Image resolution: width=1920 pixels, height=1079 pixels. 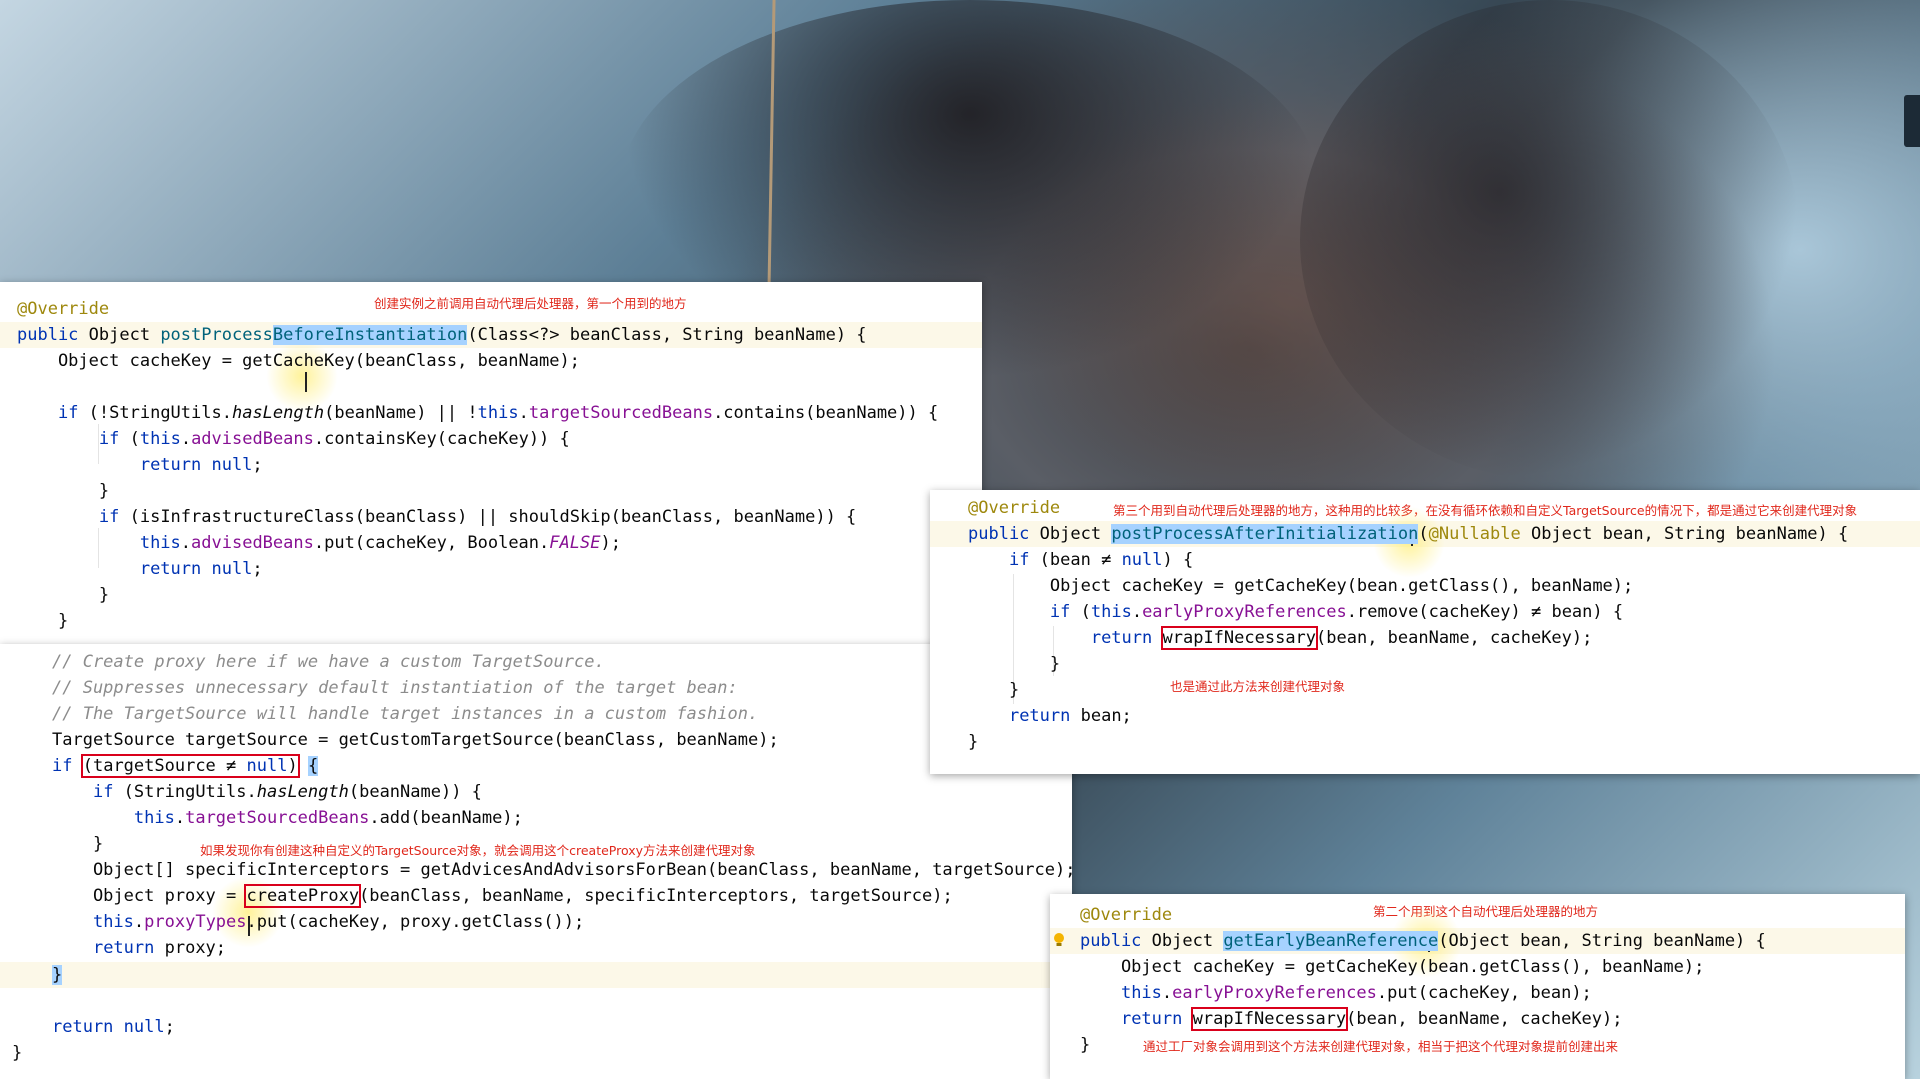 I want to click on code-line: return proxy;, so click(x=159, y=948).